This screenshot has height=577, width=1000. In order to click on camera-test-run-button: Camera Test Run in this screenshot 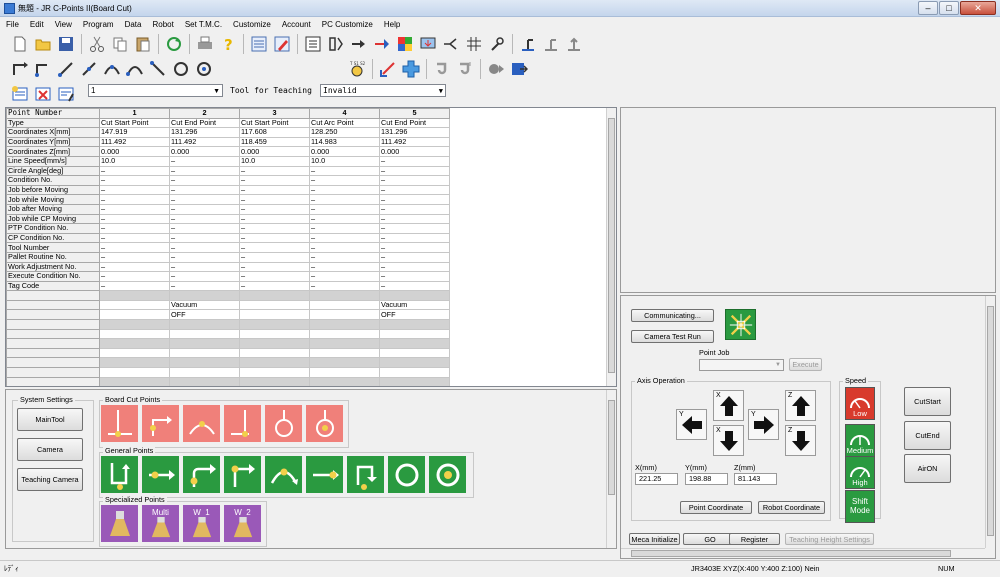, I will do `click(672, 336)`.